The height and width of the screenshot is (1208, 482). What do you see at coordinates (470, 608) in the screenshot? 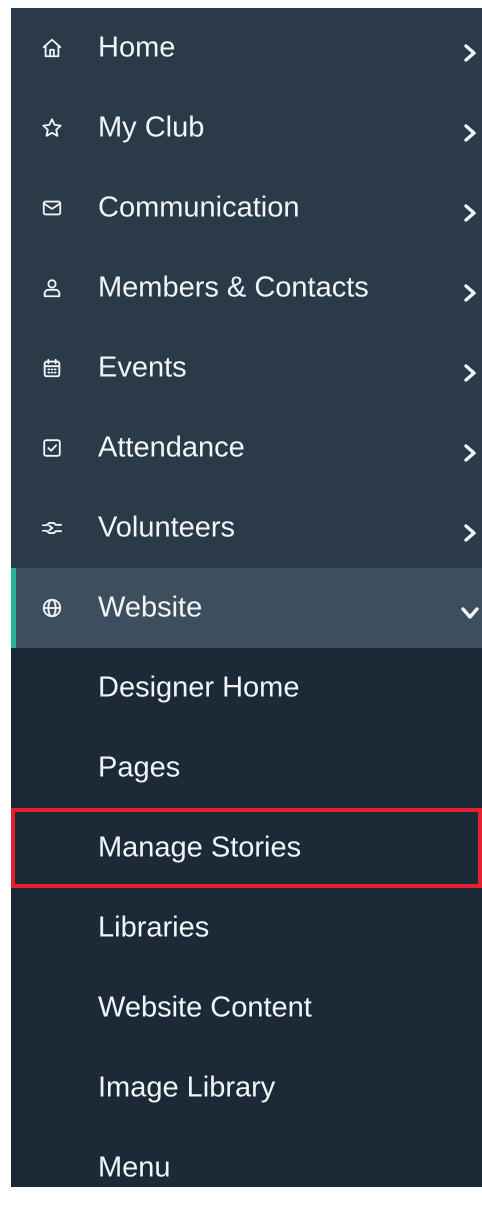
I see `chevron-down-icon` at bounding box center [470, 608].